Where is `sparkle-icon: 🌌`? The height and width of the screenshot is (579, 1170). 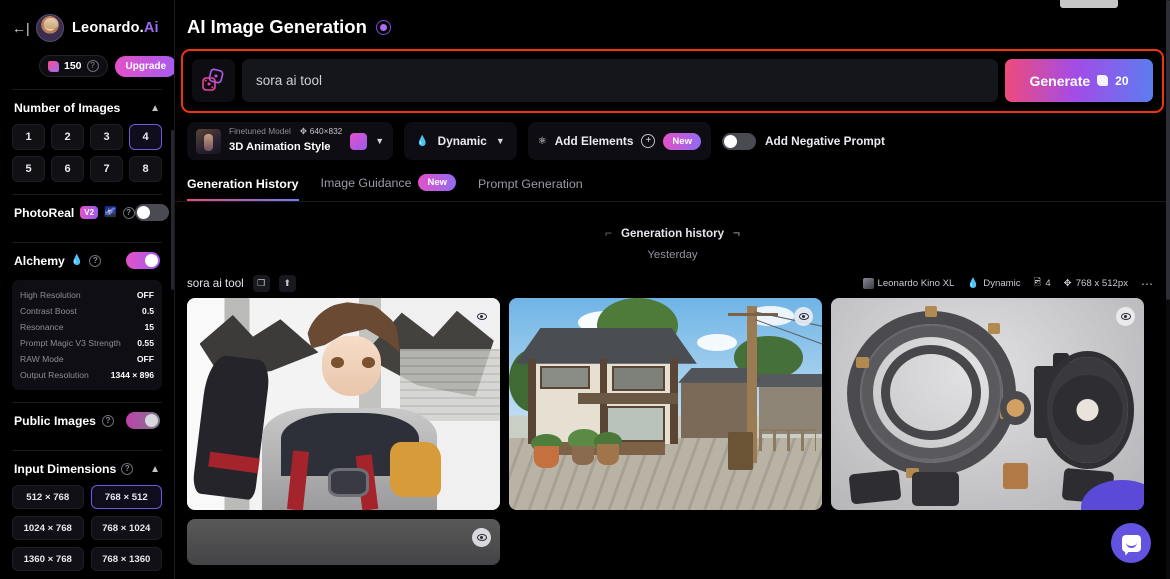
sparkle-icon: 🌌 is located at coordinates (110, 212).